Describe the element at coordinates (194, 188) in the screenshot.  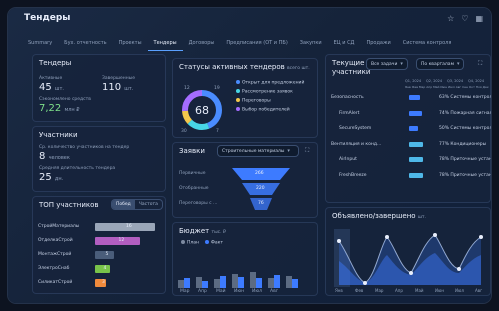
I see `funnel-label-2: Отобранные` at that location.